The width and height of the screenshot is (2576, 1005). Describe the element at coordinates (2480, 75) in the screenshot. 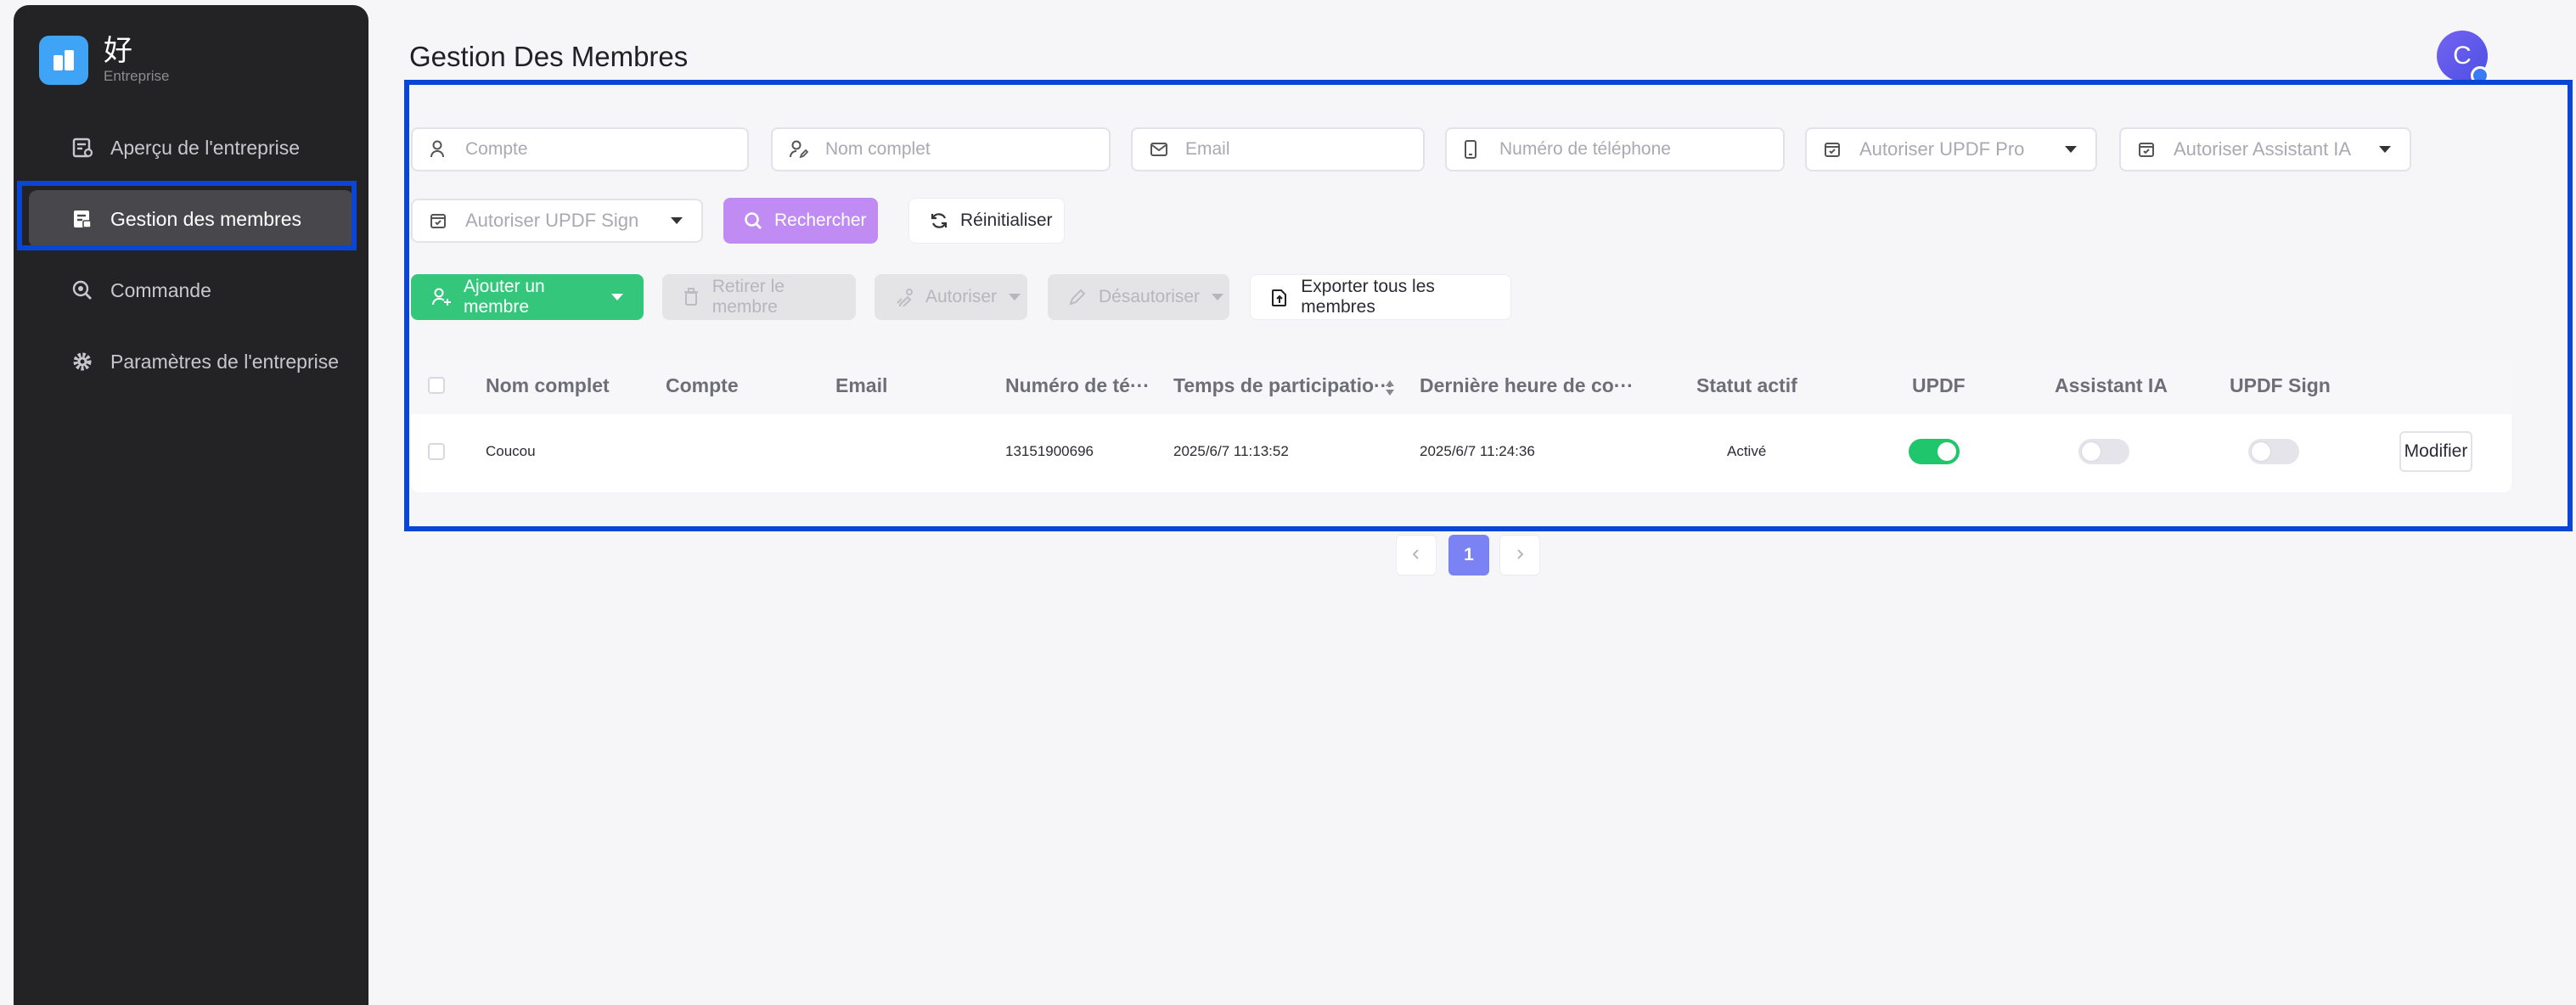

I see `avatar-badge-icon` at that location.